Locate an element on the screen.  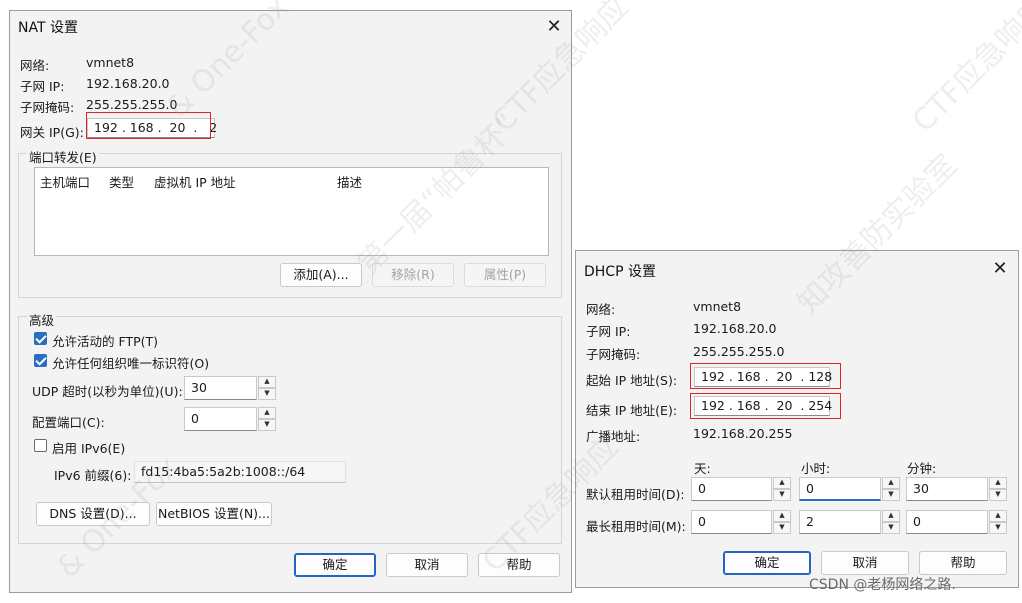
max-hours-stepper: 2 ▲ ▼ is located at coordinates (849, 522).